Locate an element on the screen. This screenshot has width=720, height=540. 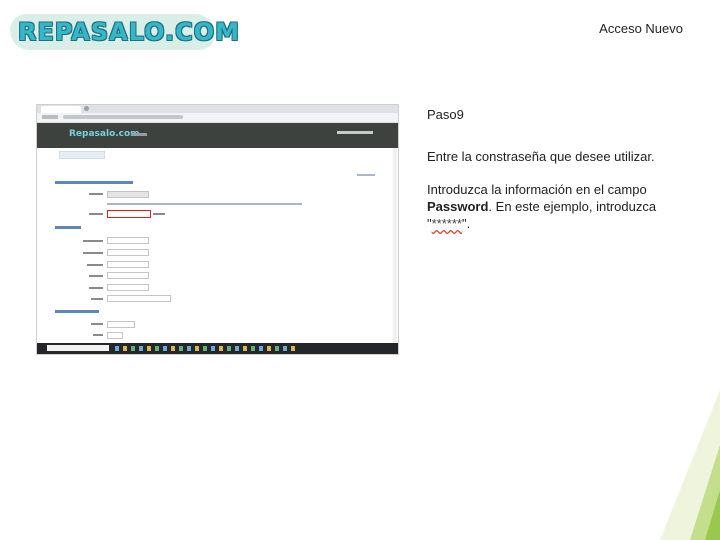
theme-label is located at coordinates (98, 335).